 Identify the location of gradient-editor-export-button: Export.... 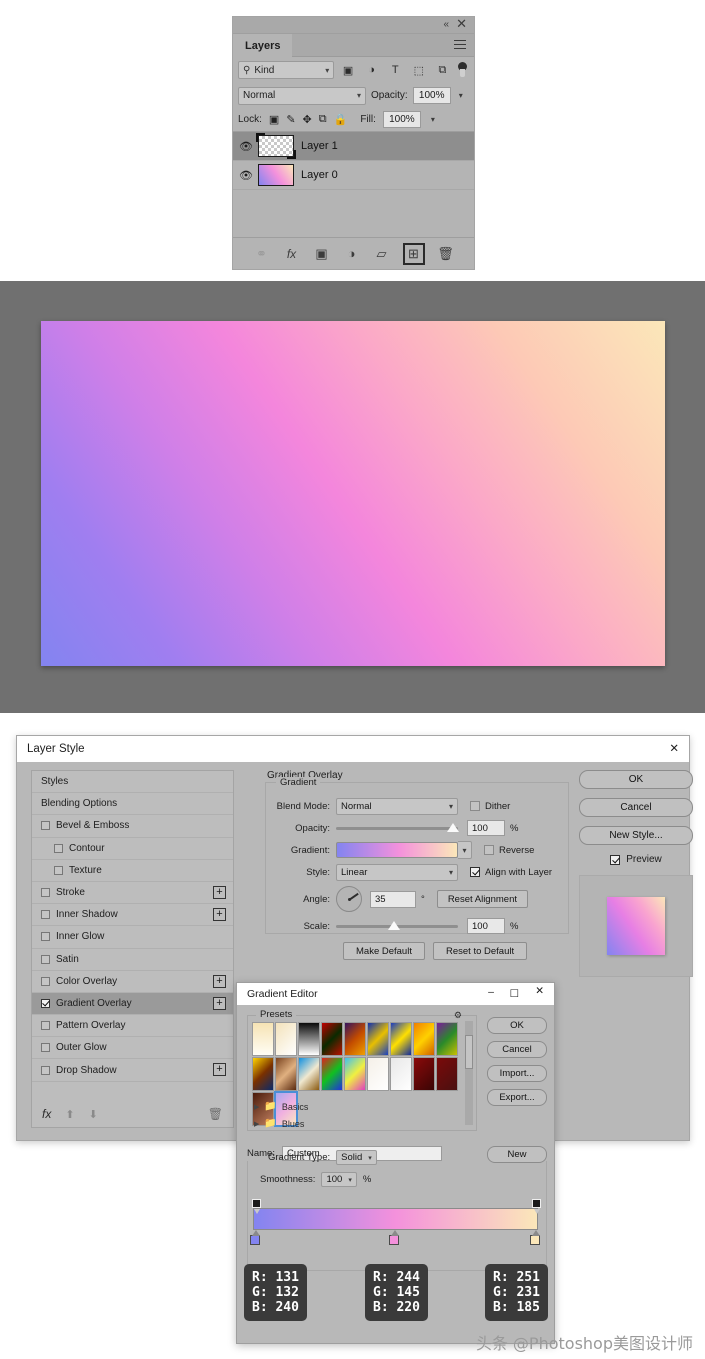
(517, 1097).